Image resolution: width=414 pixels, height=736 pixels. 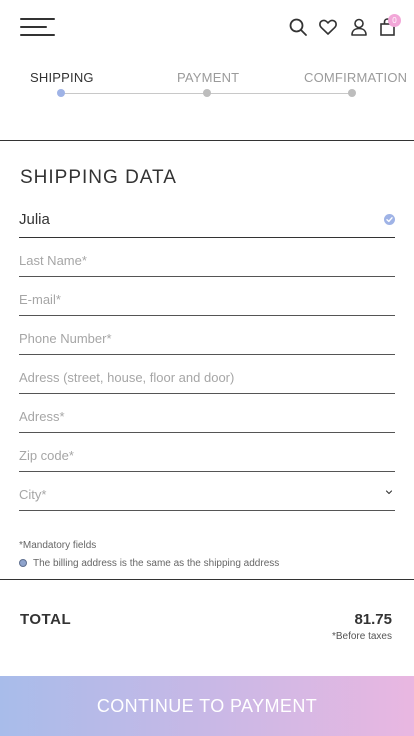 I want to click on billing-radio, so click(x=23, y=563).